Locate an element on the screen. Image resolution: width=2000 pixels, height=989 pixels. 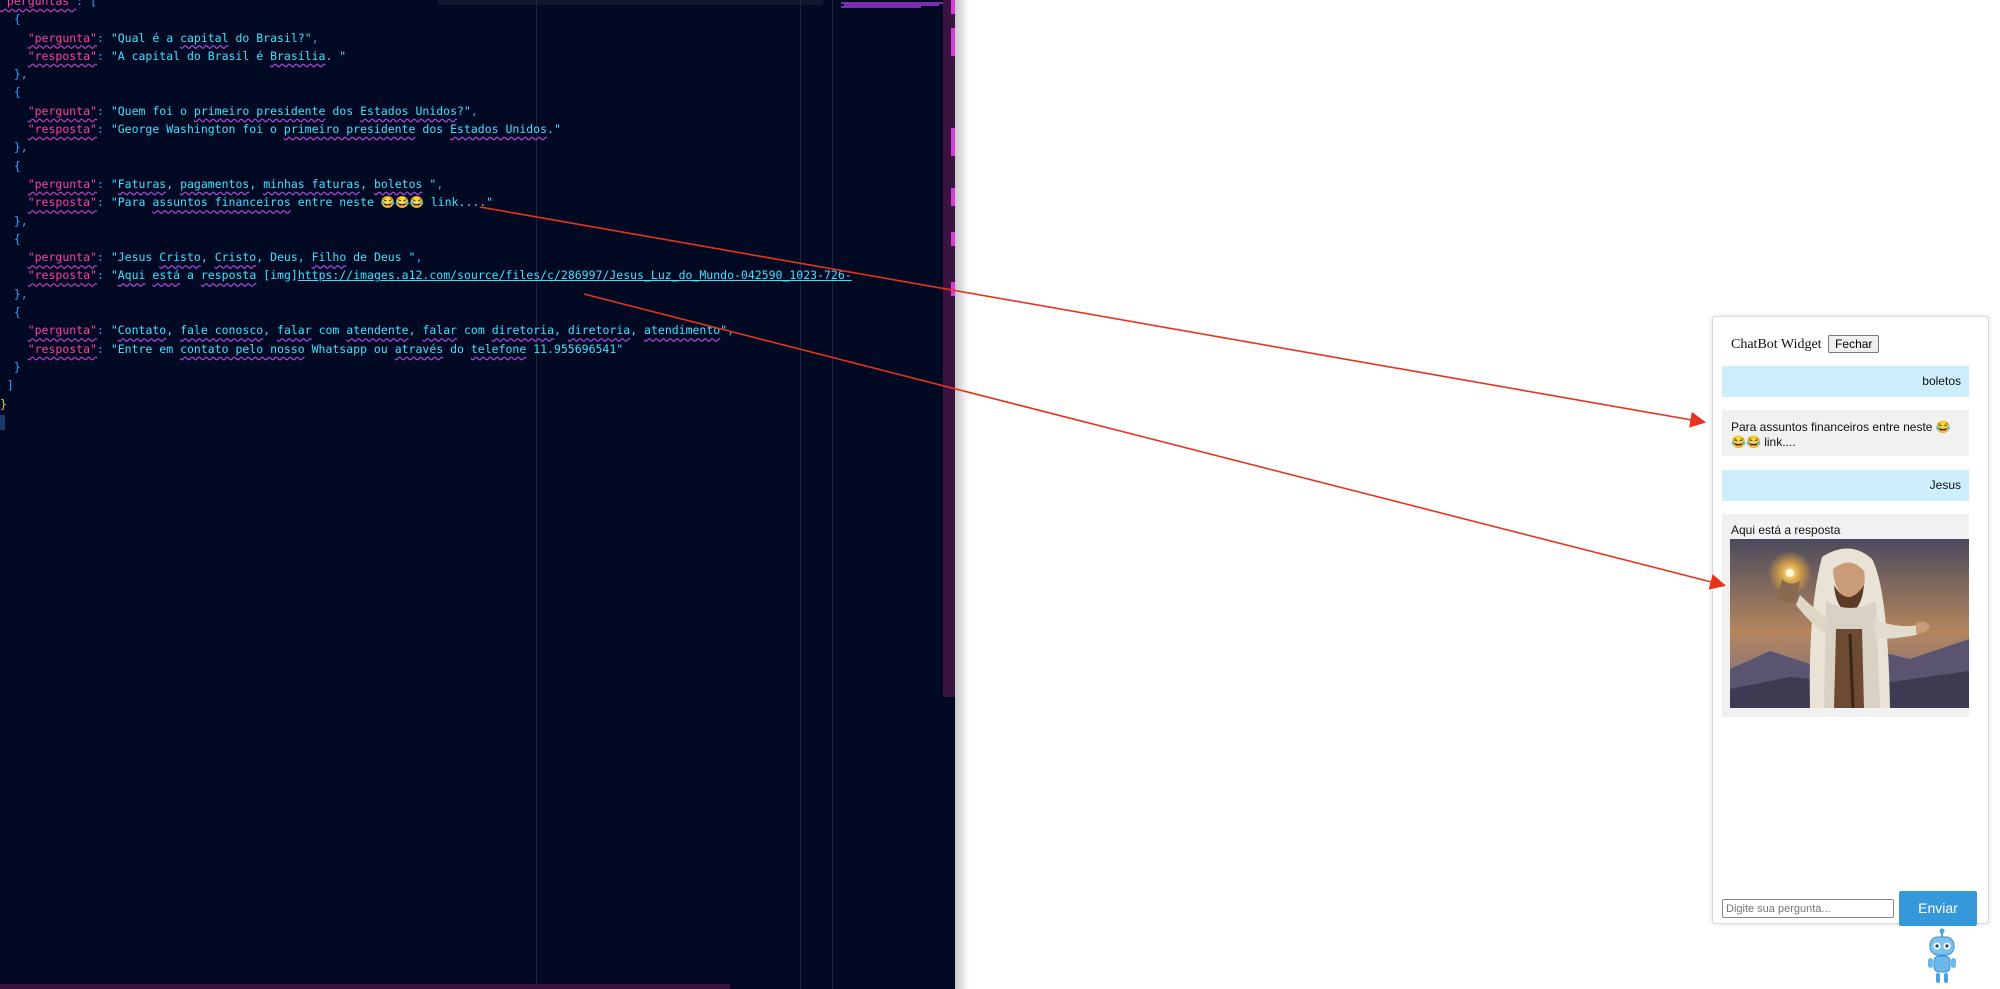
user-message: Jesus is located at coordinates (1845, 485).